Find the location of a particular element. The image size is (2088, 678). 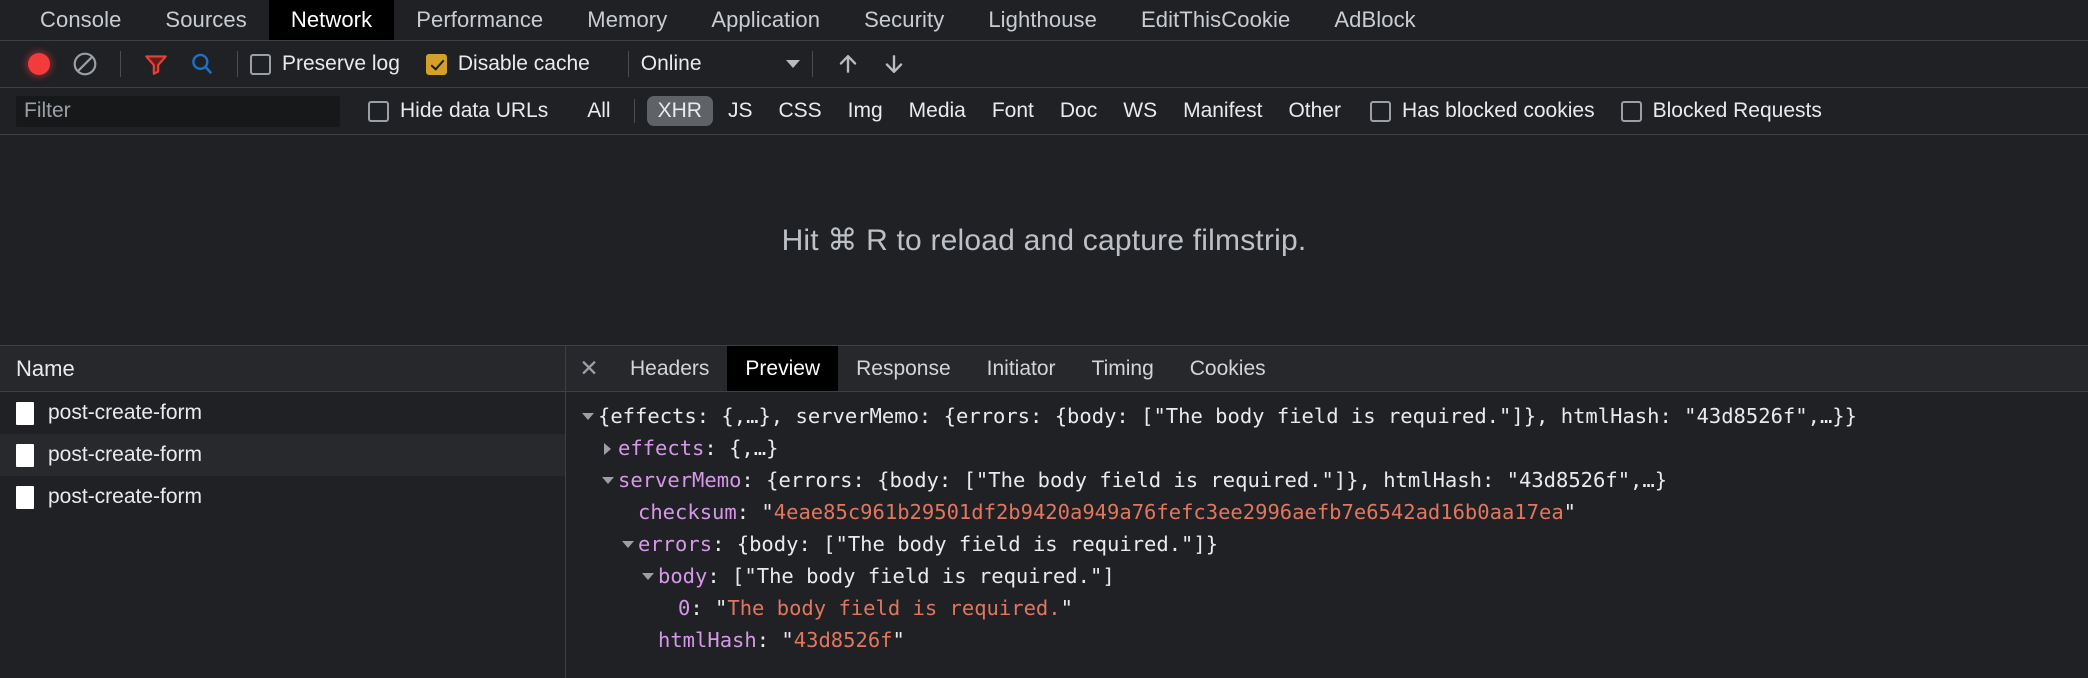

json-punctuation: : {,…} is located at coordinates (741, 448).